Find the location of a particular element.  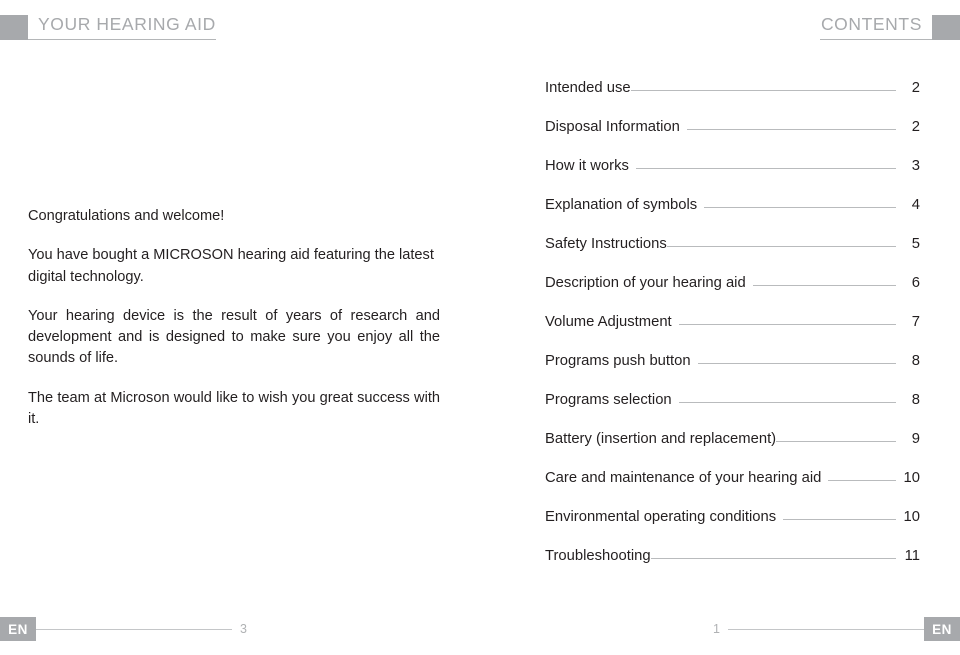

footer-left-rule is located at coordinates (134, 629).